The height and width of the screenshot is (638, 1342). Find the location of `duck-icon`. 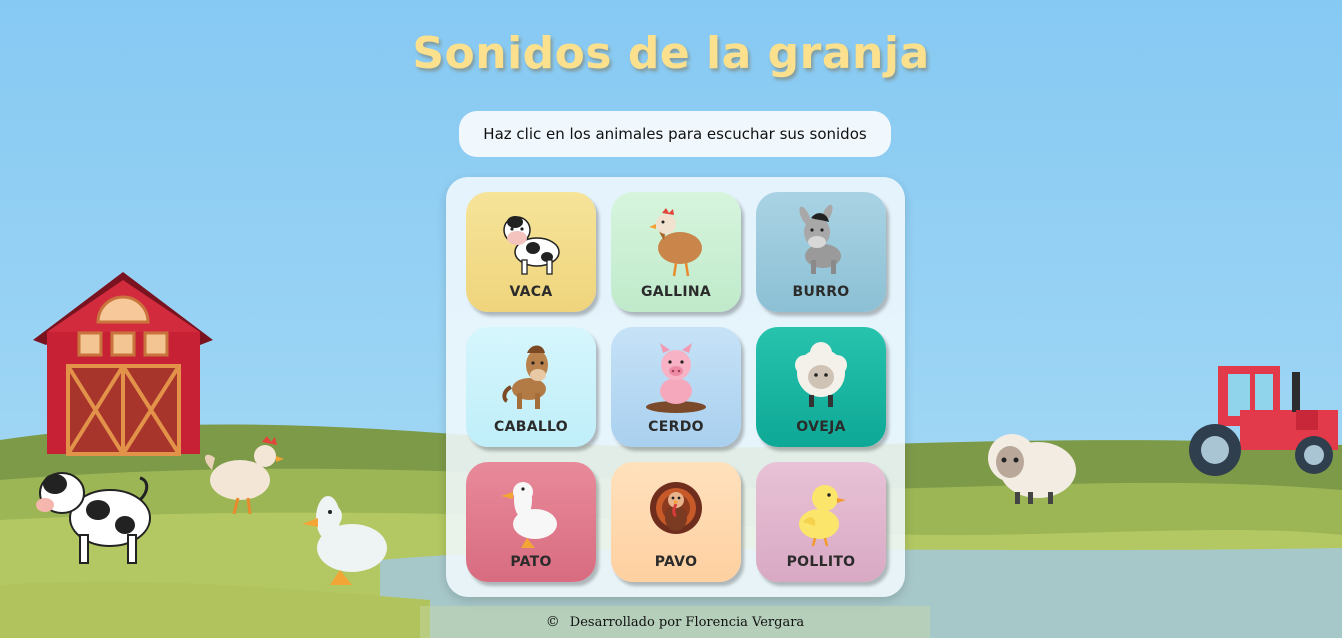

duck-icon is located at coordinates (529, 515).